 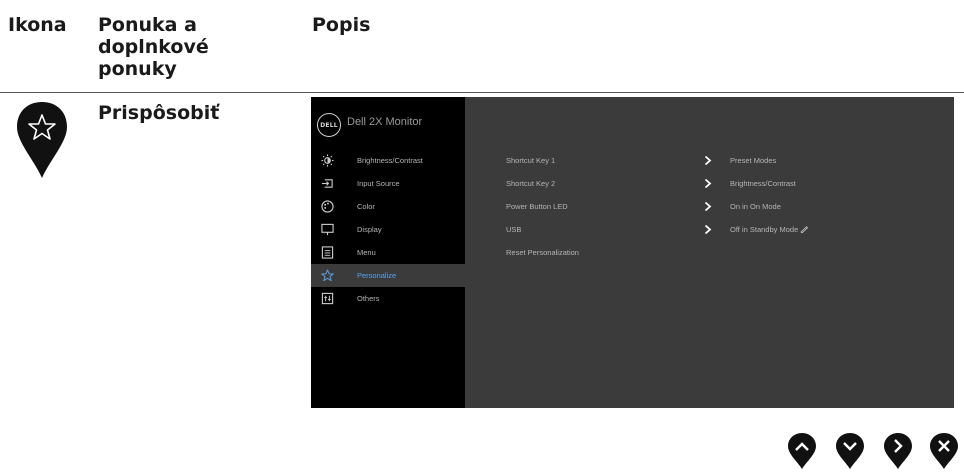 What do you see at coordinates (944, 451) in the screenshot?
I see `close-icon` at bounding box center [944, 451].